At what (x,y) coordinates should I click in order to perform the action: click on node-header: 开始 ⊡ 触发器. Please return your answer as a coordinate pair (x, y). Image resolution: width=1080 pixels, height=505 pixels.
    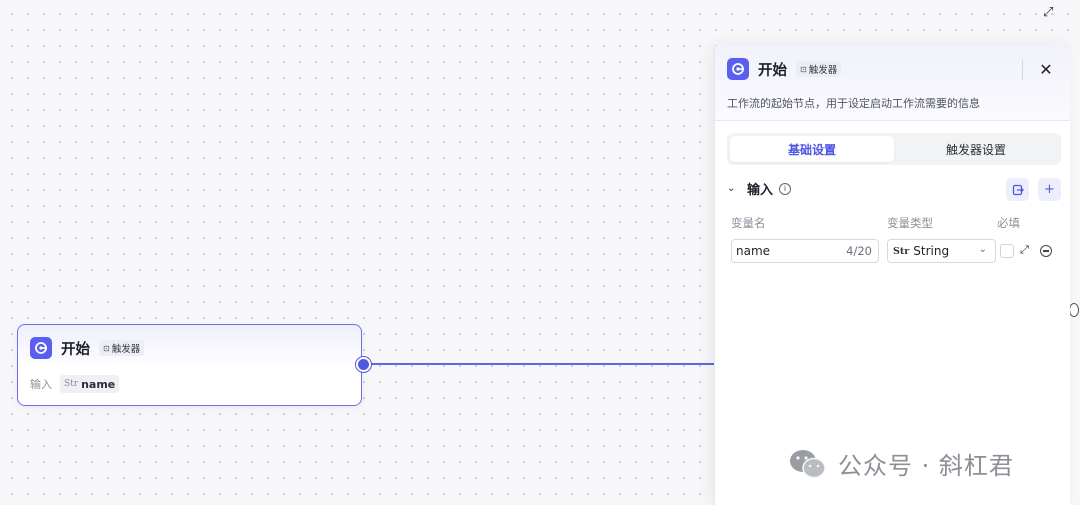
    Looking at the image, I should click on (87, 348).